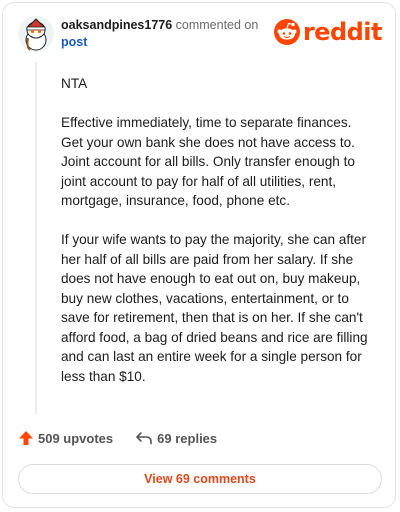 The image size is (400, 512). Describe the element at coordinates (116, 25) in the screenshot. I see `username: oaksandpines1776` at that location.